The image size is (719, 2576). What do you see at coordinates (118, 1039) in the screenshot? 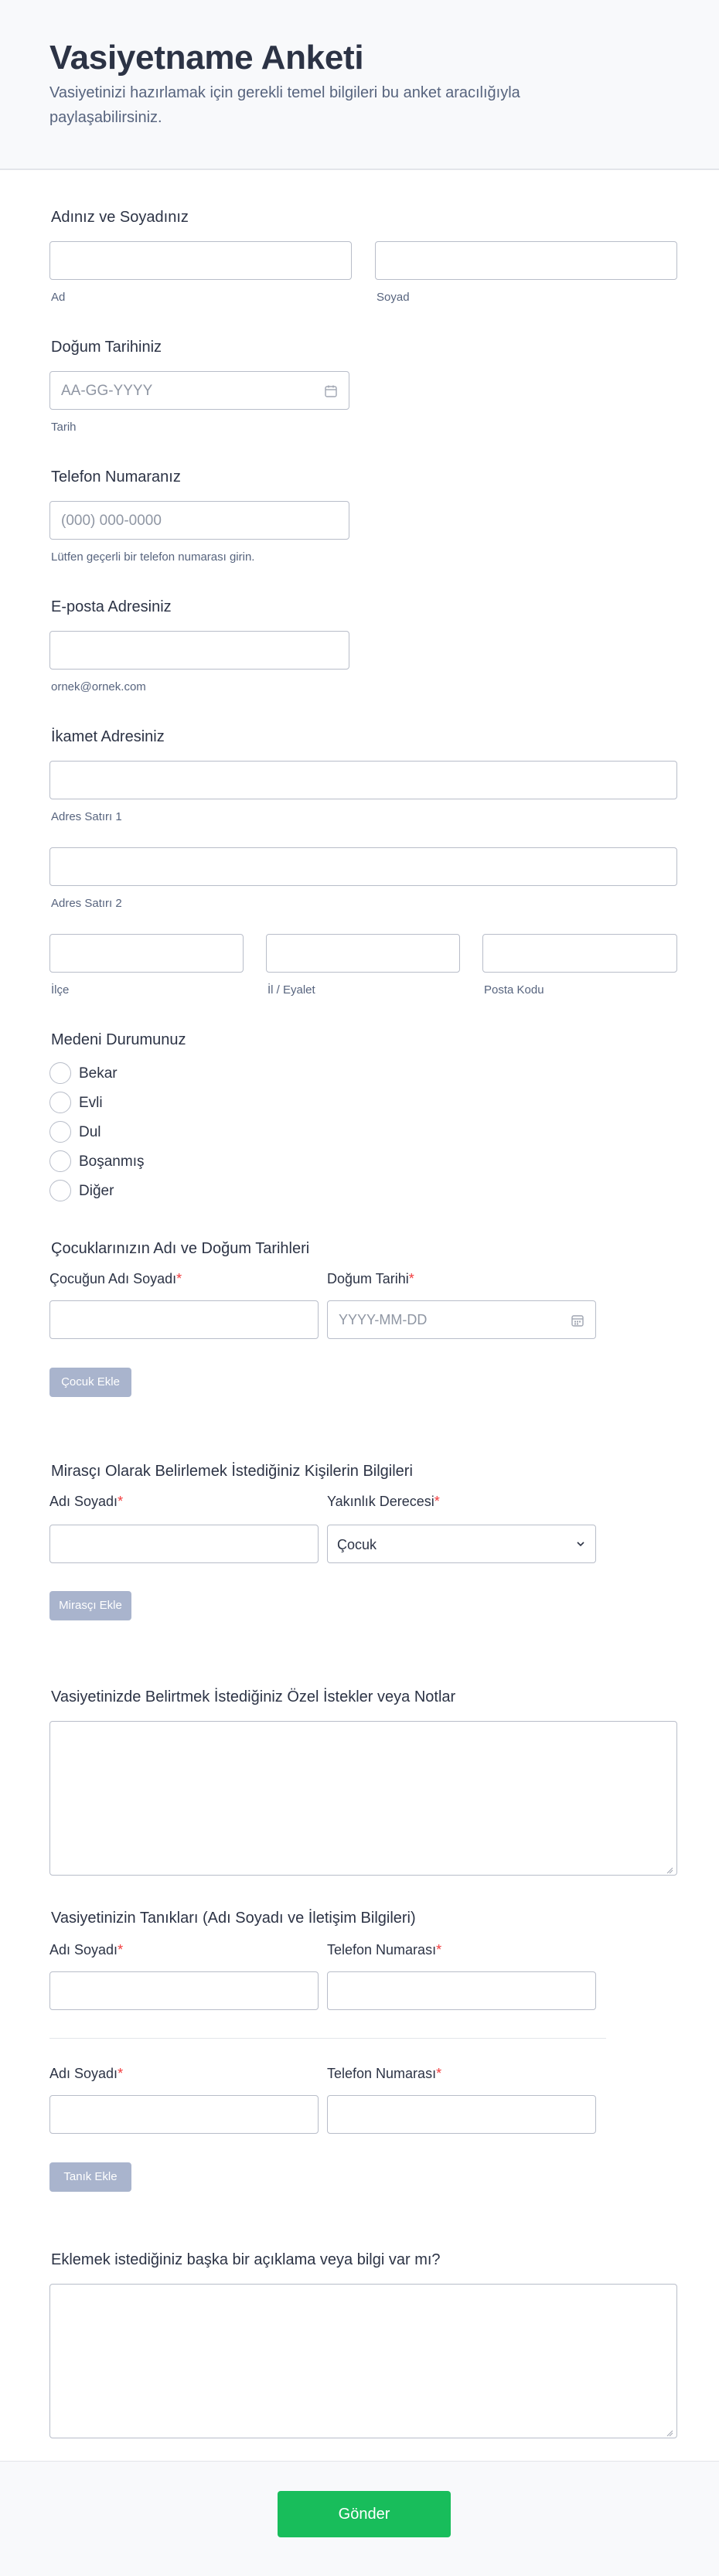
I see `marital-label: Medeni Durumunuz` at bounding box center [118, 1039].